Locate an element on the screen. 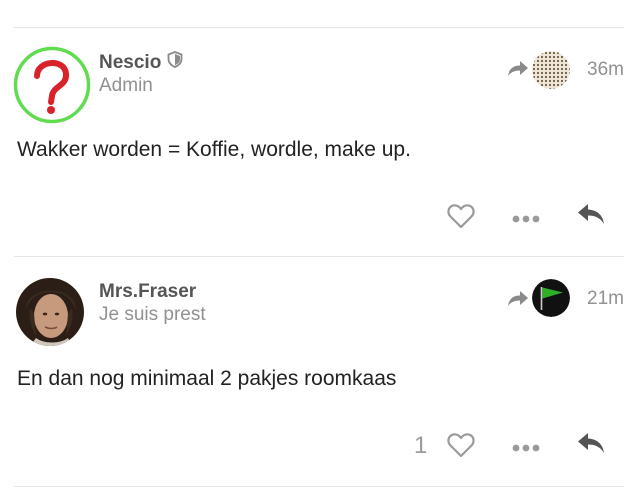  username-label: Mrs.Fraser is located at coordinates (147, 292).